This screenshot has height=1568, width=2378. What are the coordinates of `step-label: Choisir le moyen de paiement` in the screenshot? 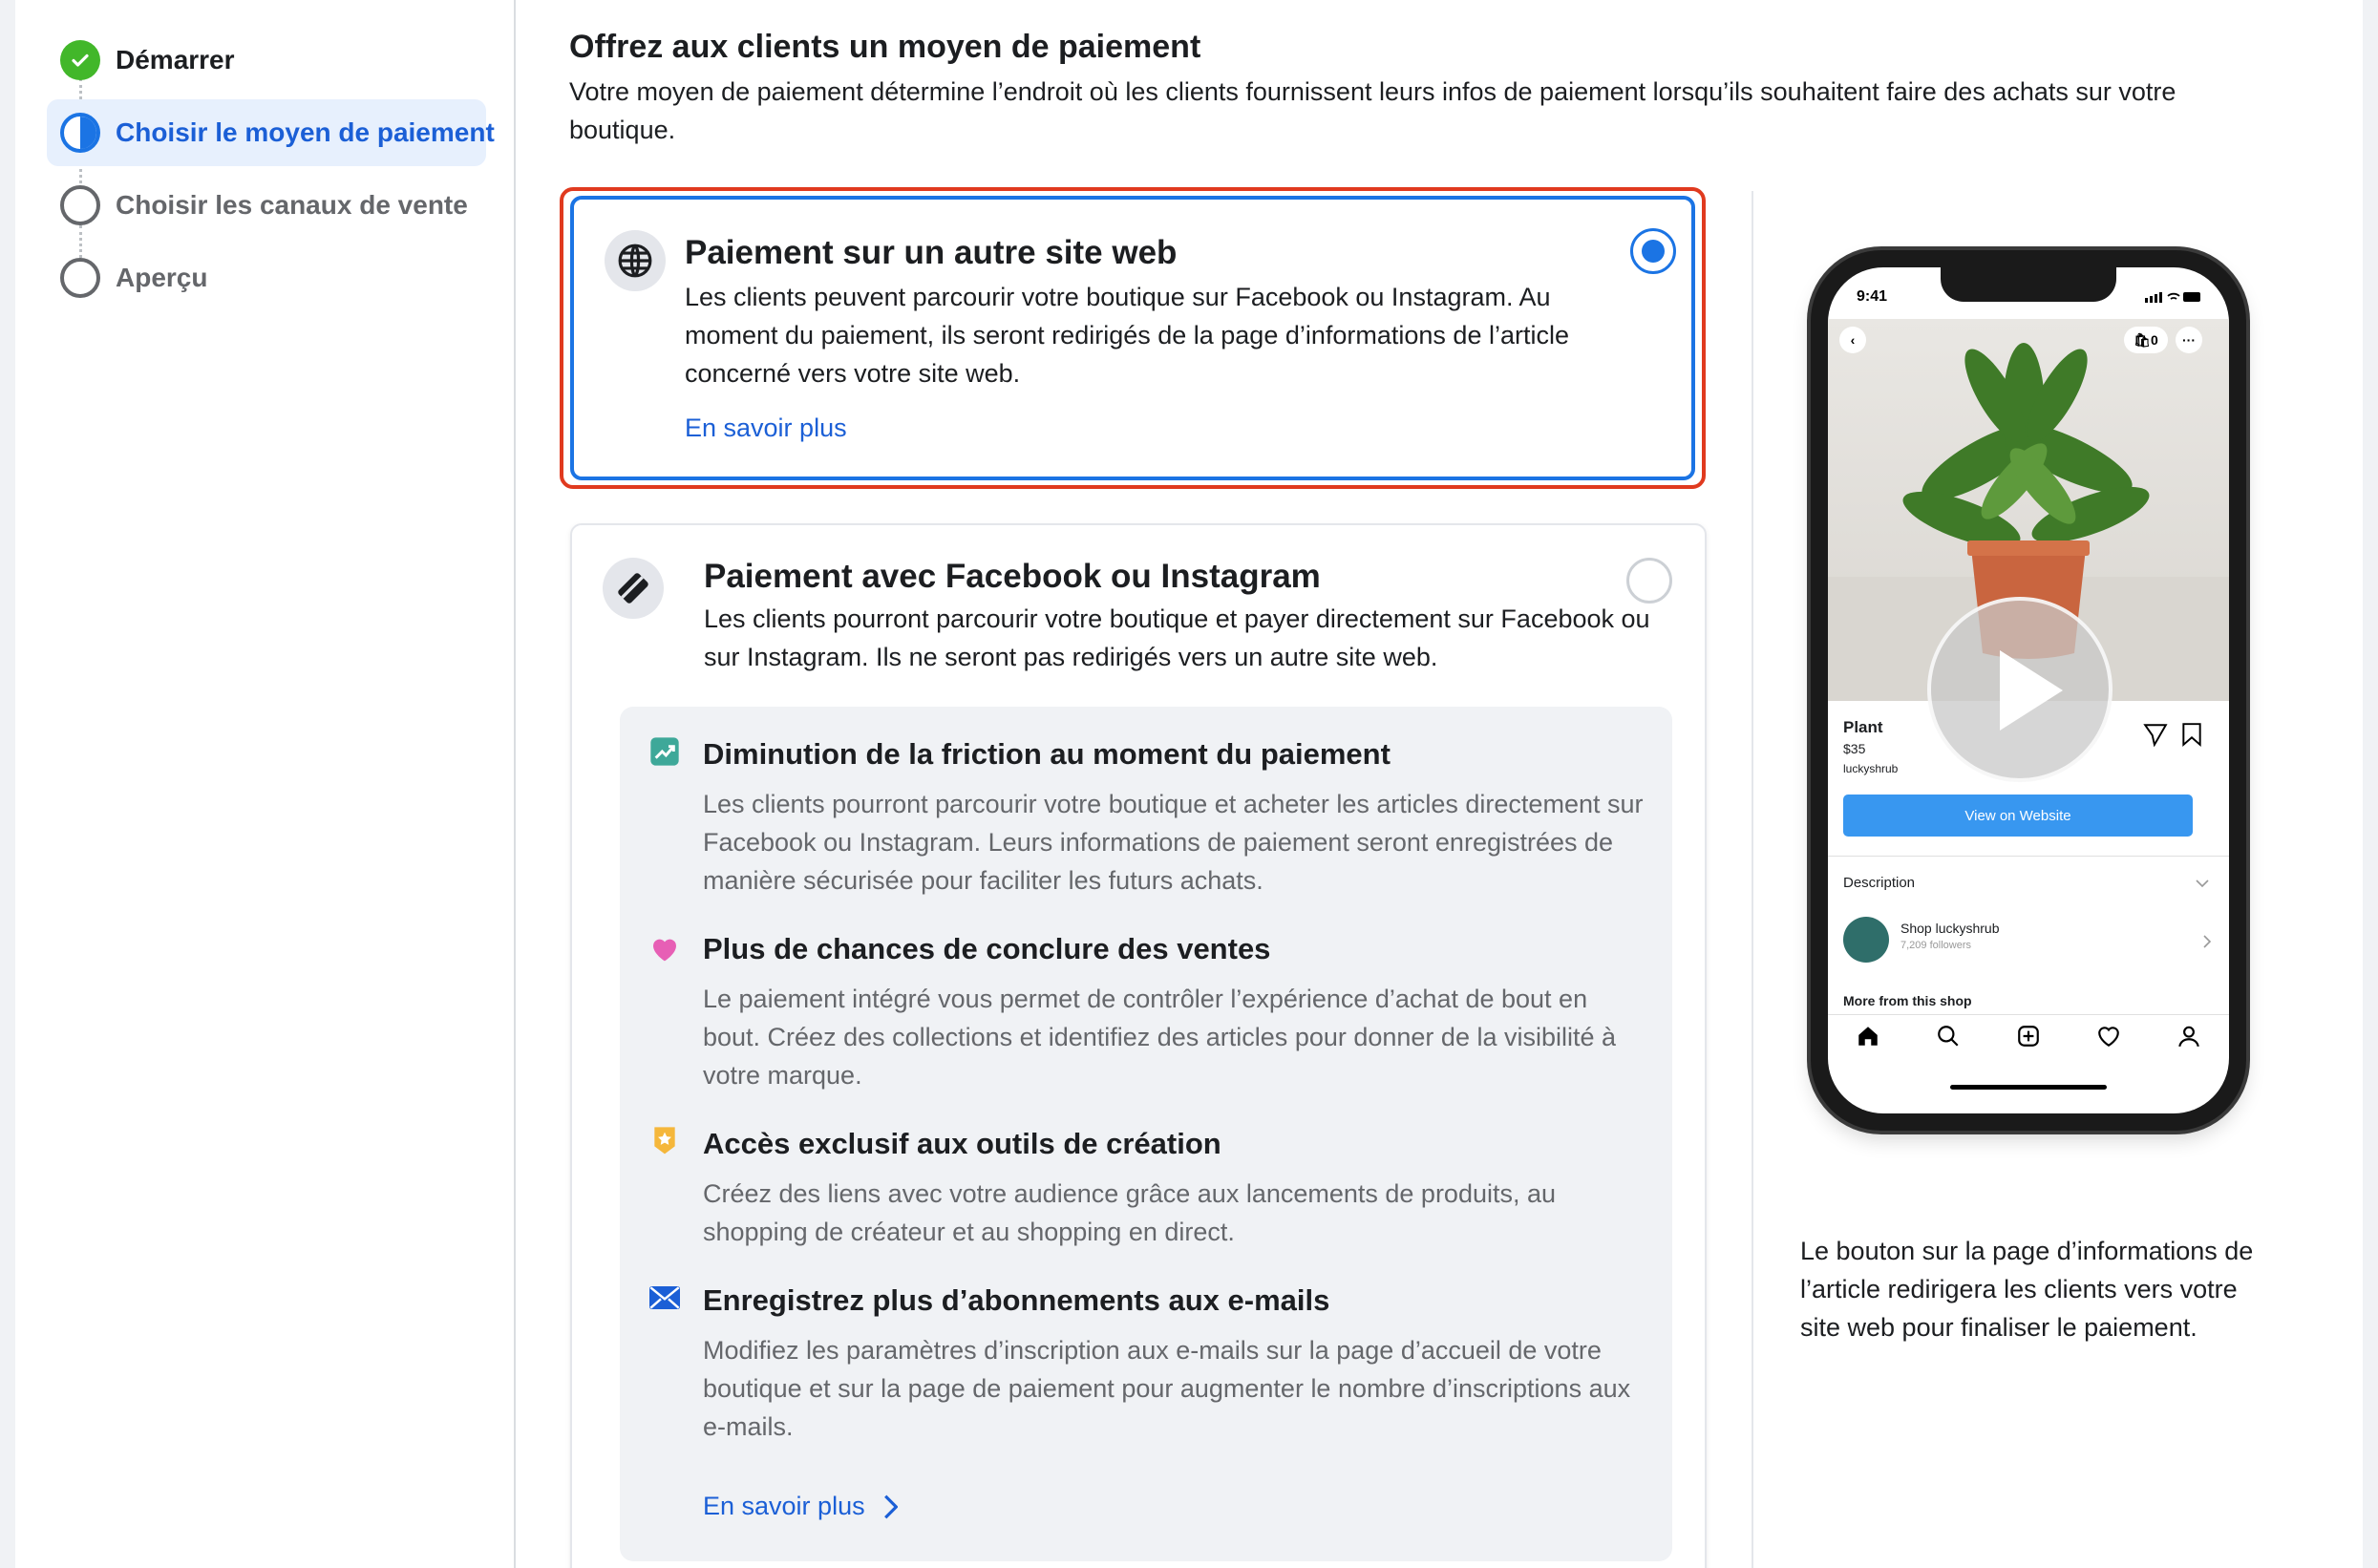 It's located at (305, 132).